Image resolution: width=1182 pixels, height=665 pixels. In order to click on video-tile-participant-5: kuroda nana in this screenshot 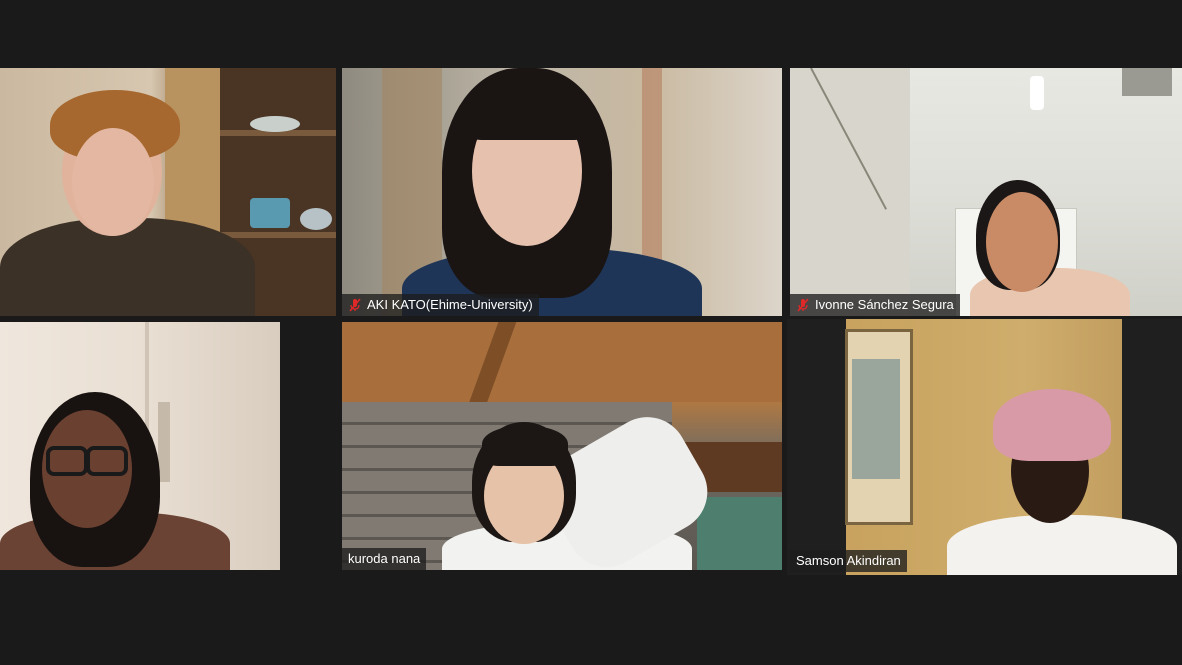, I will do `click(562, 446)`.